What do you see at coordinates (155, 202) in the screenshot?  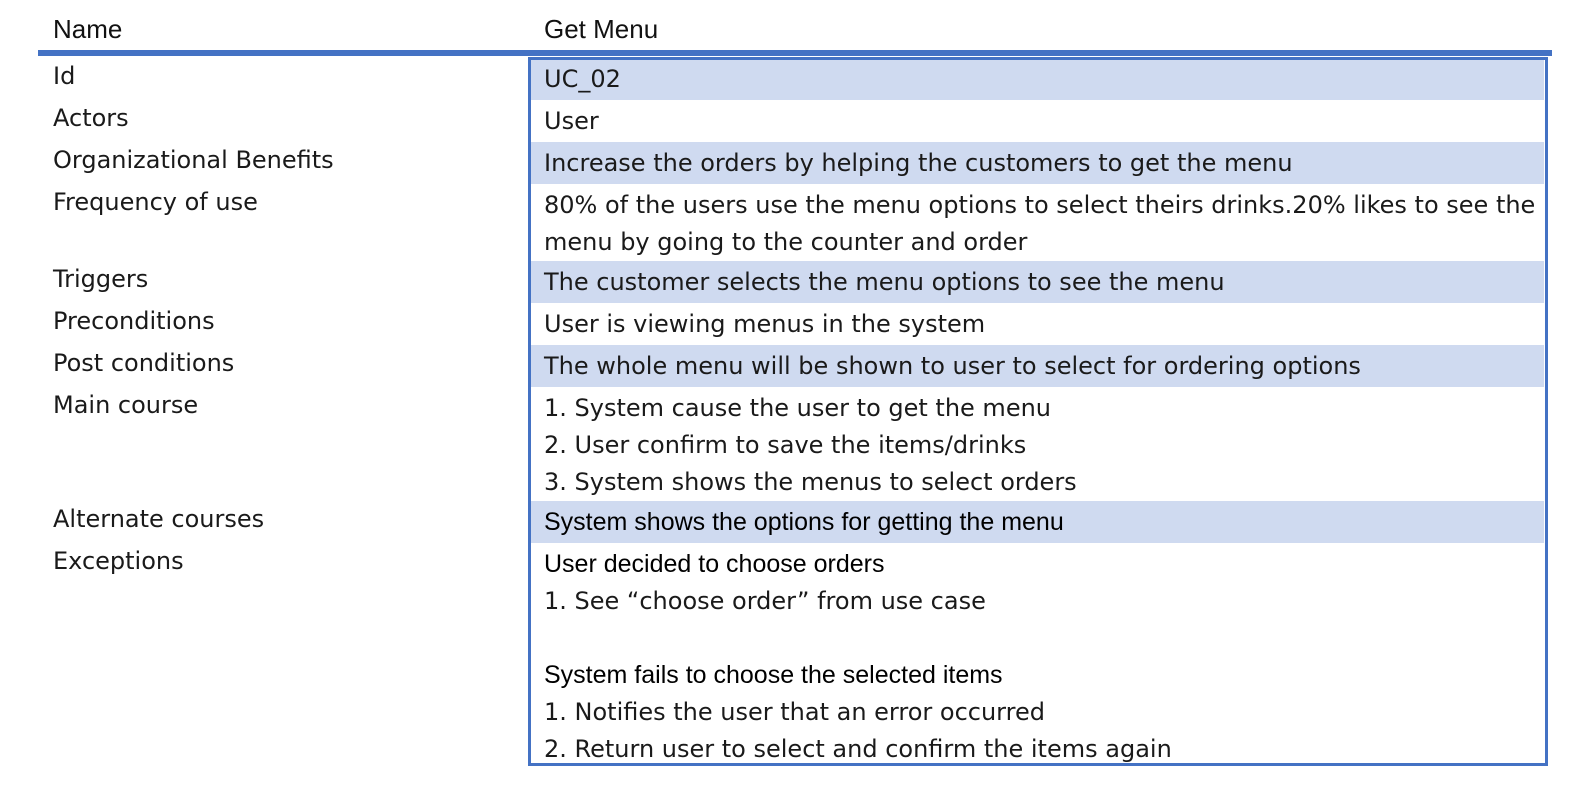 I see `row-label: Frequency of use` at bounding box center [155, 202].